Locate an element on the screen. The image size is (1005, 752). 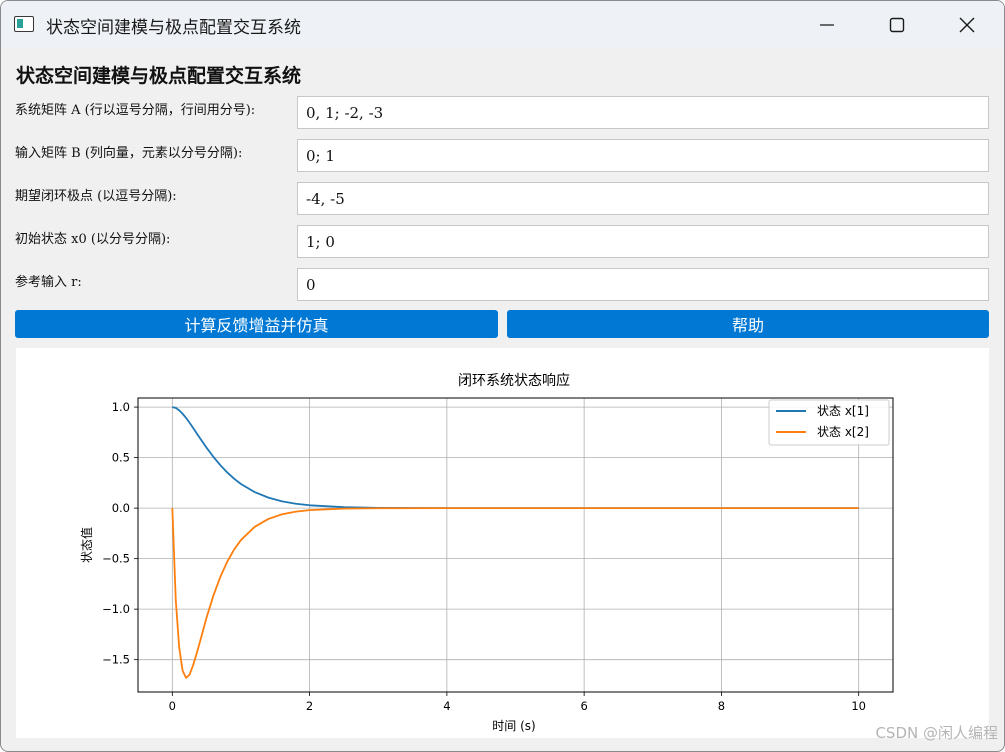
minimize-button is located at coordinates (827, 25).